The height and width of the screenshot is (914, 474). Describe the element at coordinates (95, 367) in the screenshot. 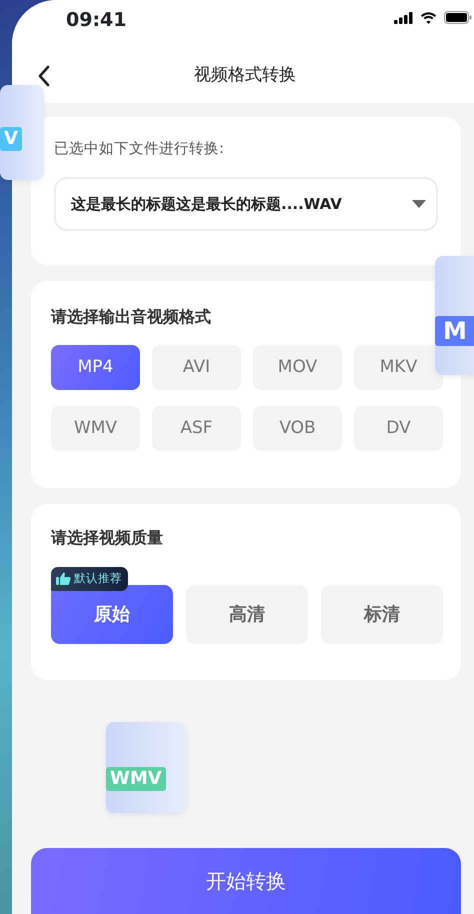

I see `format-option: MP4` at that location.